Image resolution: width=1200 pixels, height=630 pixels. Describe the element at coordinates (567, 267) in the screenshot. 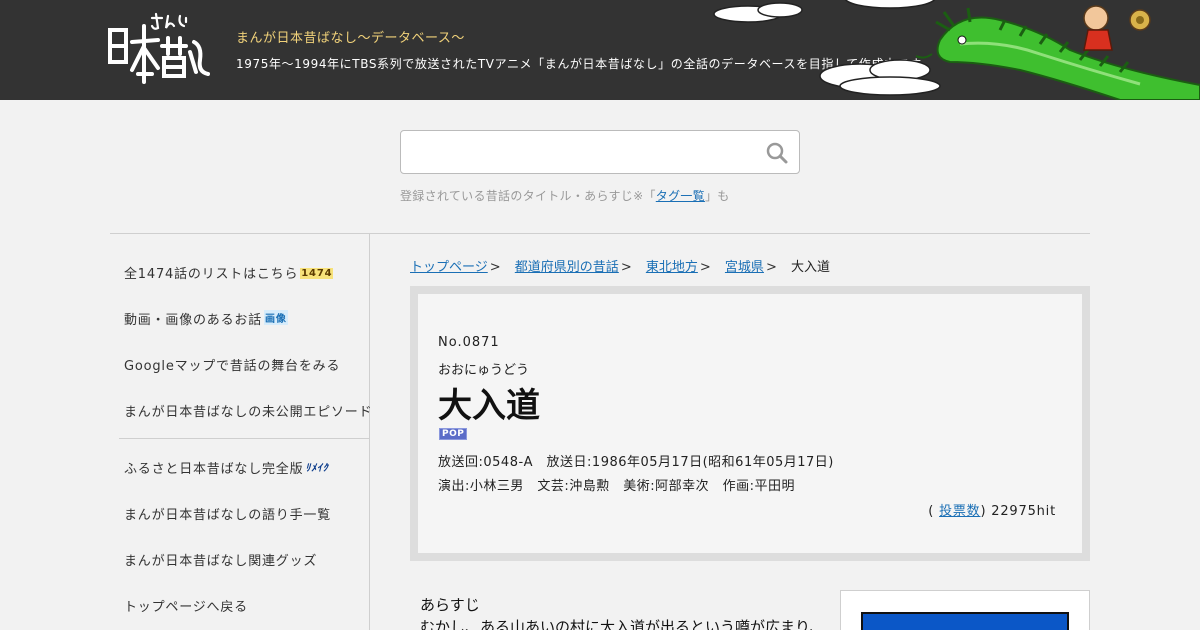

I see `breadcrumb-prefecture: 都道府県別の昔話` at that location.